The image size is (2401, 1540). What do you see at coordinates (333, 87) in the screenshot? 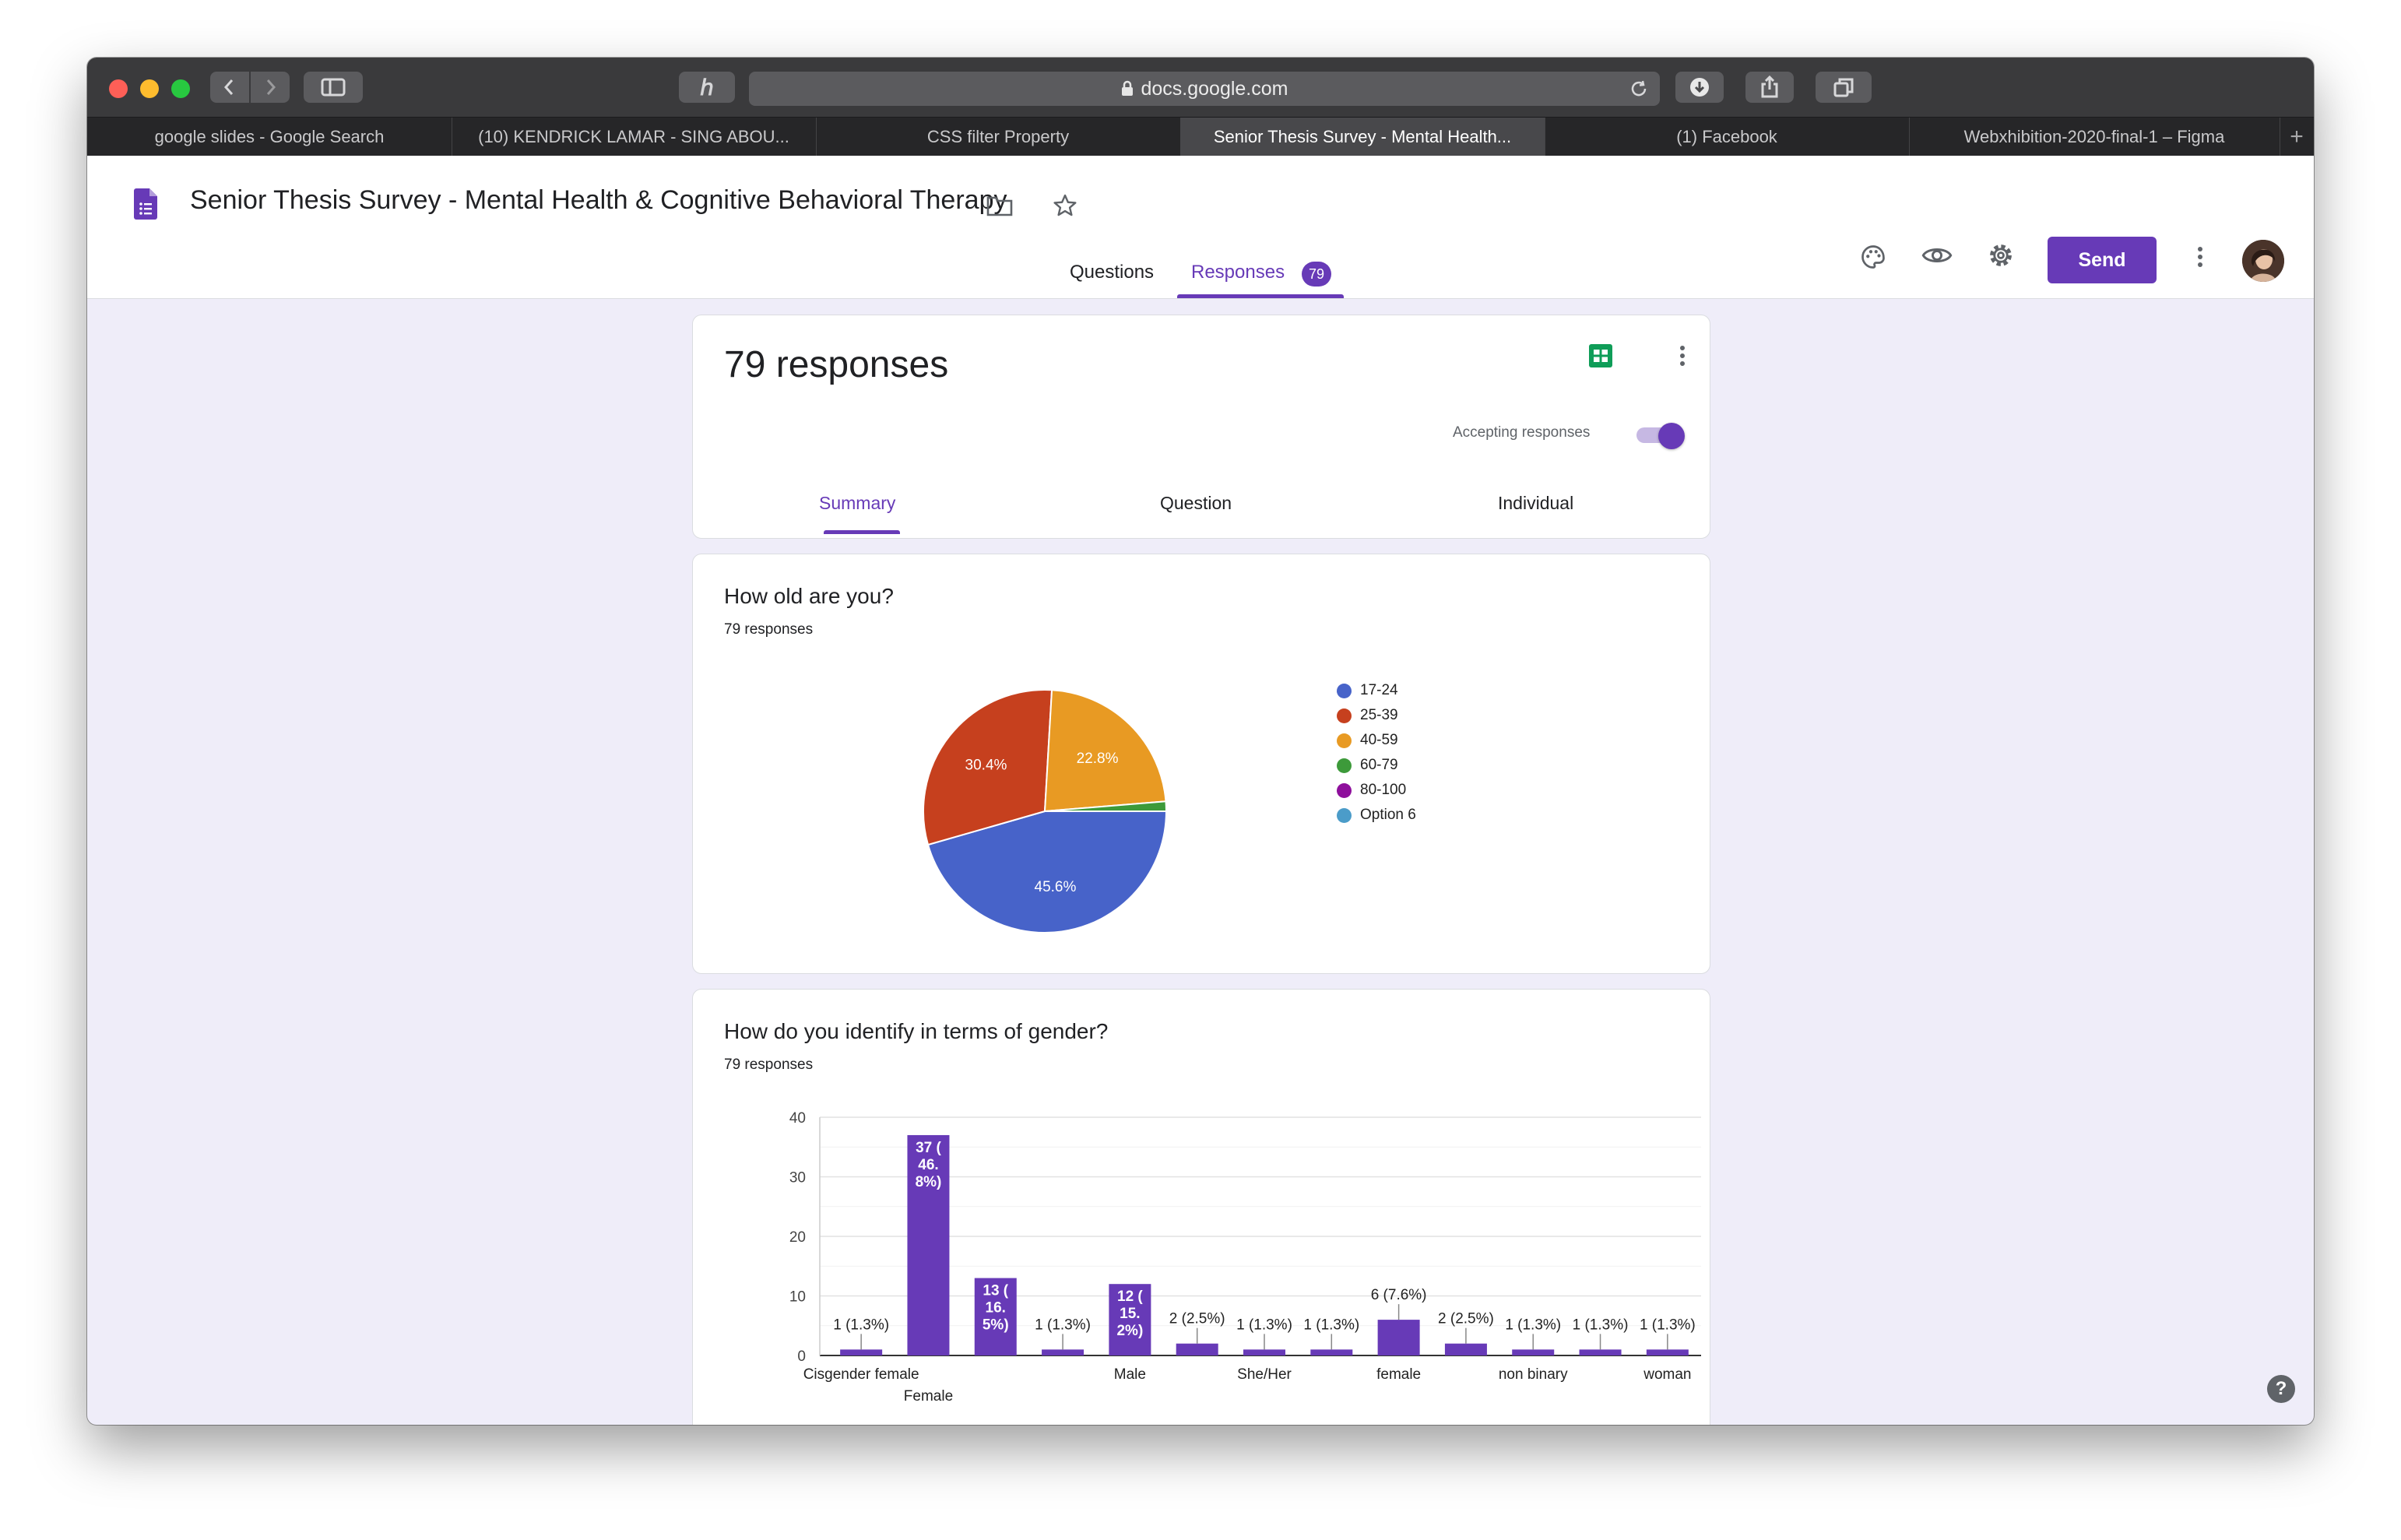
I see `sidebar-toggle-button` at bounding box center [333, 87].